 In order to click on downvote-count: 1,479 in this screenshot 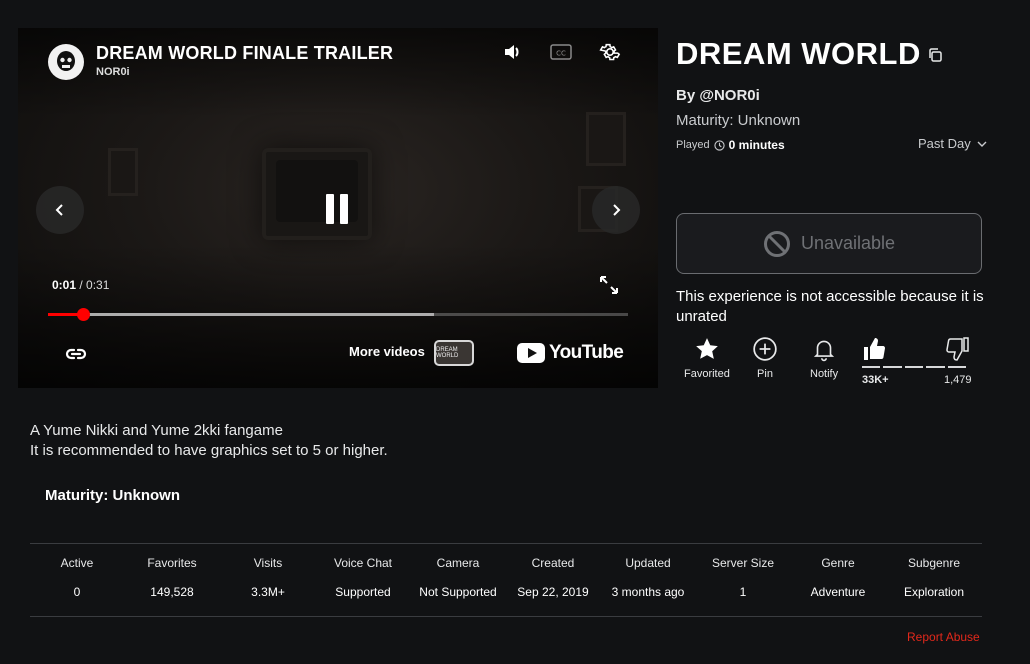, I will do `click(958, 380)`.